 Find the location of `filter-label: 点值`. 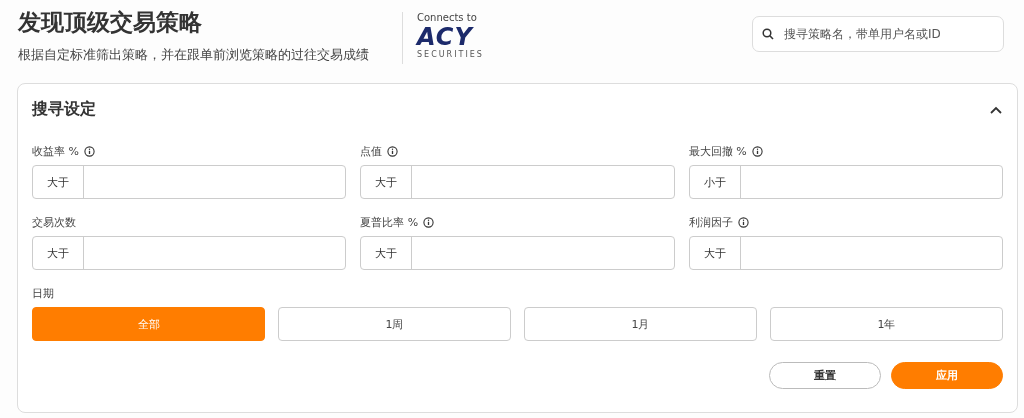

filter-label: 点值 is located at coordinates (371, 151).